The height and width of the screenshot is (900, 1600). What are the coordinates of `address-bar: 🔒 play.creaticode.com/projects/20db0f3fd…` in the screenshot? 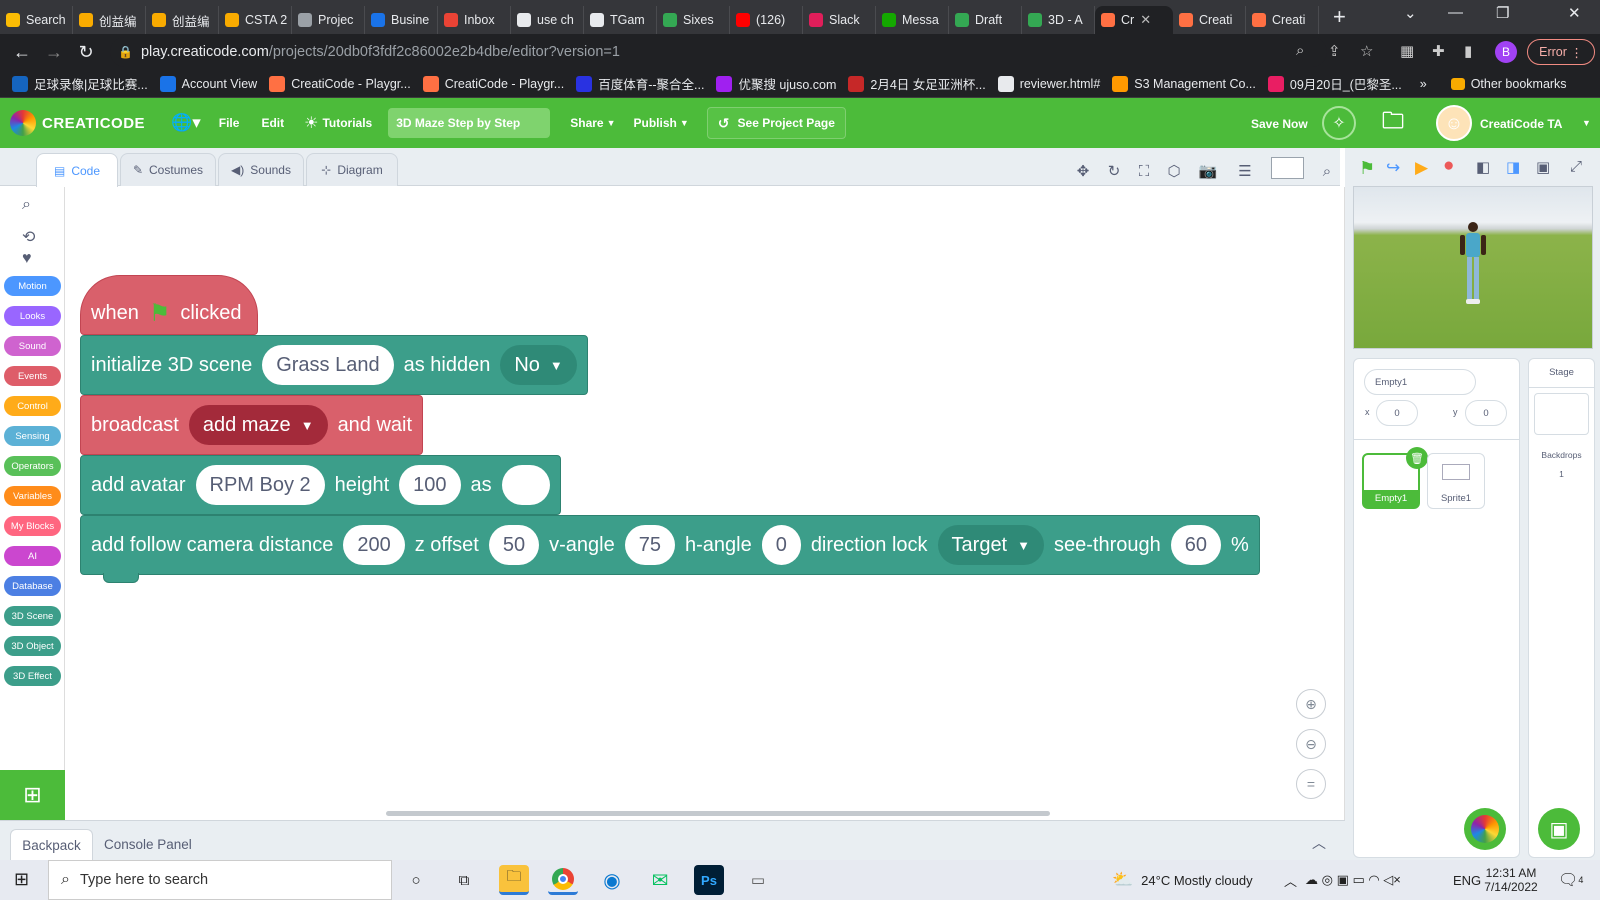 It's located at (718, 52).